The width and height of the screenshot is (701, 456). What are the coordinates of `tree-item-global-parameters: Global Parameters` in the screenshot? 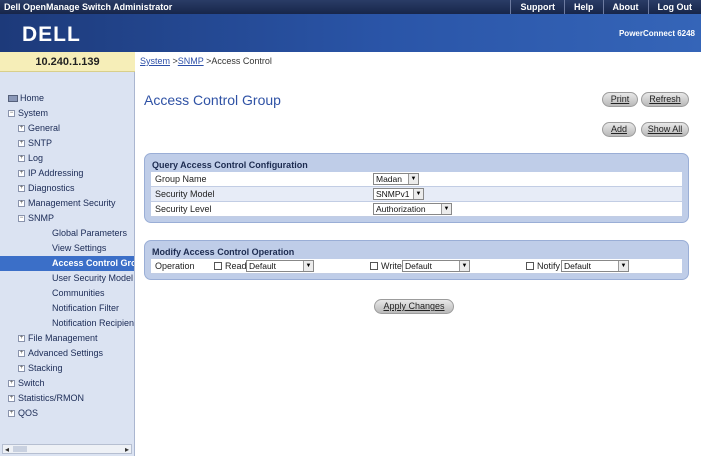 It's located at (67, 233).